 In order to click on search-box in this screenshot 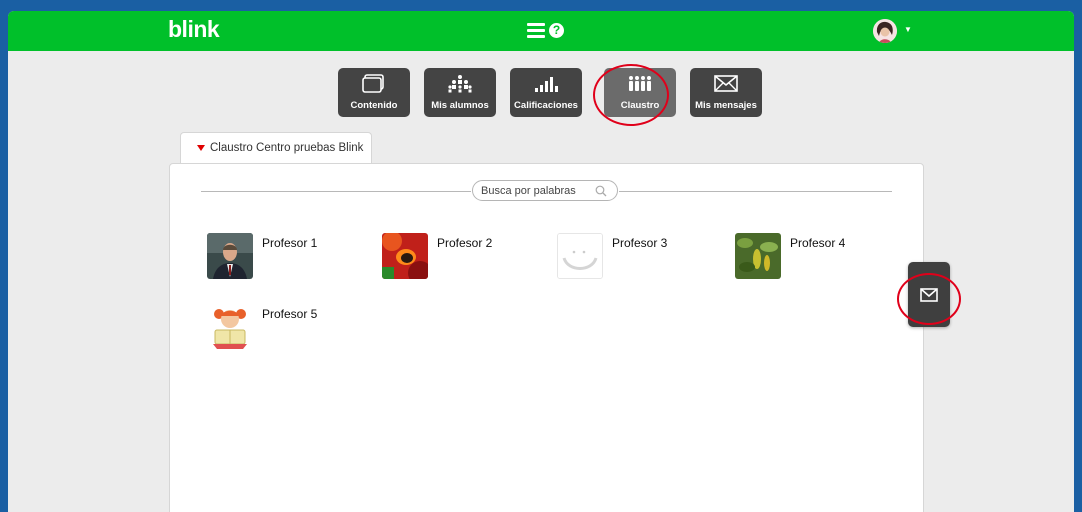, I will do `click(545, 190)`.